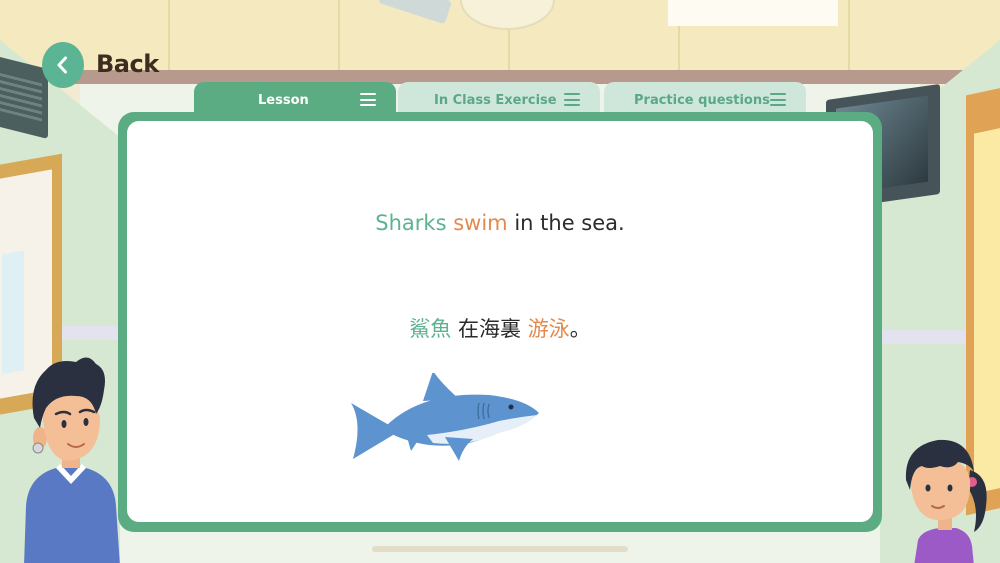  Describe the element at coordinates (72, 460) in the screenshot. I see `teacher-character` at that location.